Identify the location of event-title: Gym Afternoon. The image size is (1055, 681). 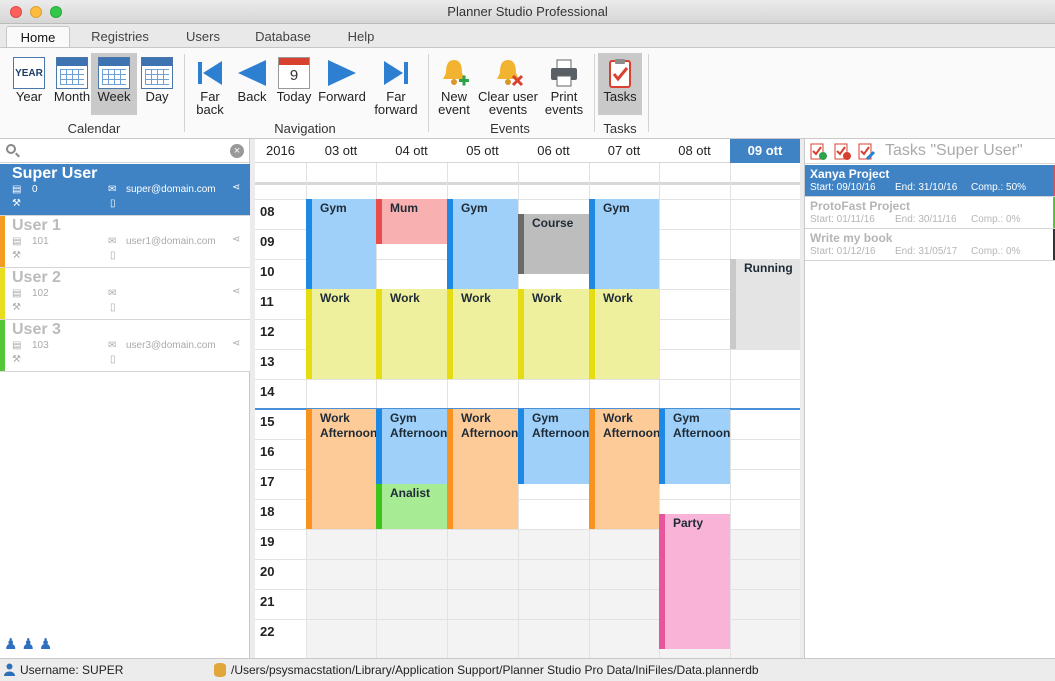
(418, 425).